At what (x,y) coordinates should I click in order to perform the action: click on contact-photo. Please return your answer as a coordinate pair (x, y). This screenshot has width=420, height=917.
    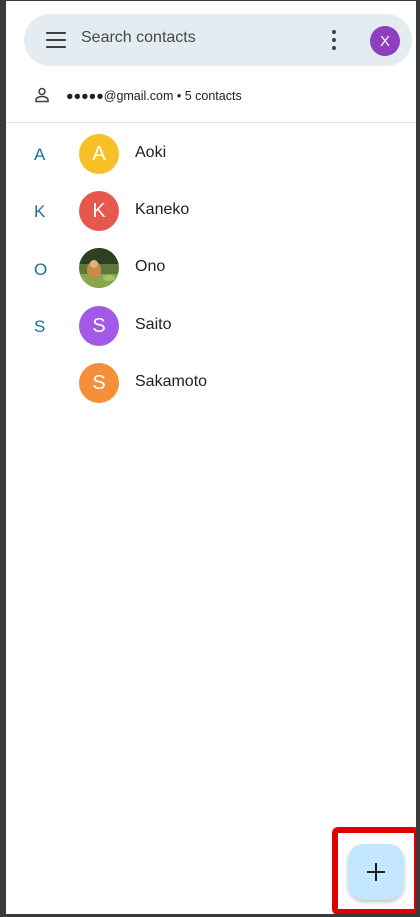
    Looking at the image, I should click on (99, 268).